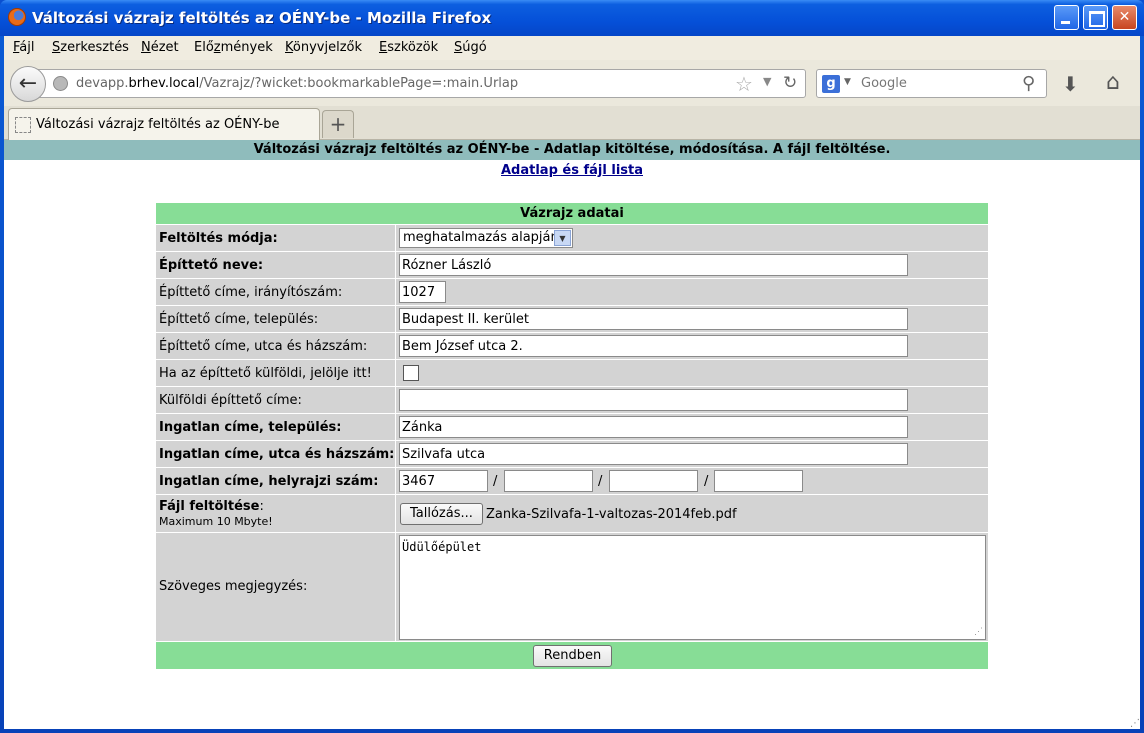 The height and width of the screenshot is (733, 1144). I want to click on builder-city-label: Építtető címe, település:, so click(239, 319).